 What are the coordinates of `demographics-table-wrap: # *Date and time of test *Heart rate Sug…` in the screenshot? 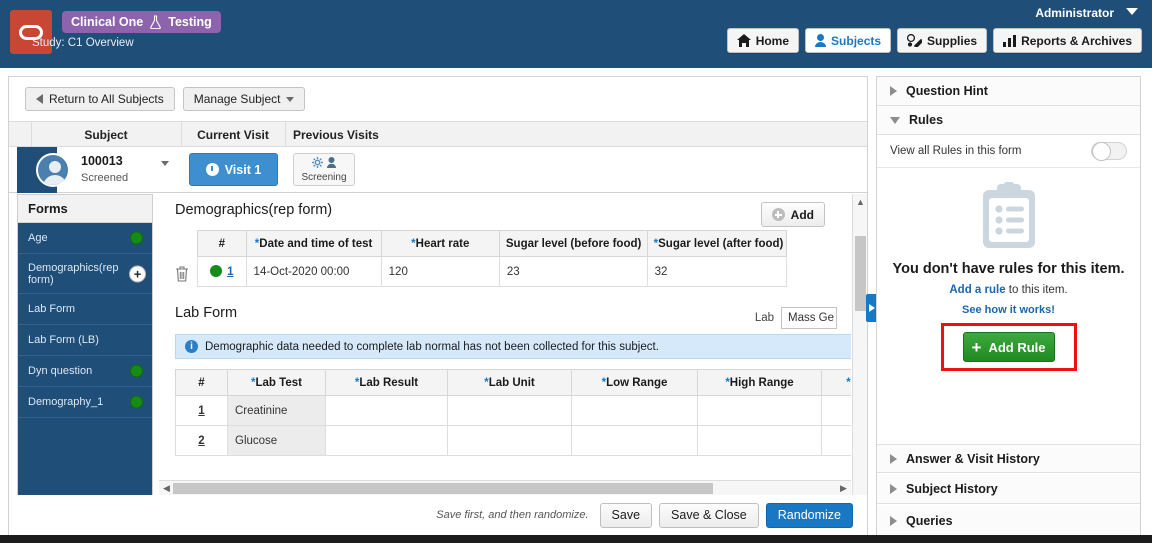 It's located at (485, 258).